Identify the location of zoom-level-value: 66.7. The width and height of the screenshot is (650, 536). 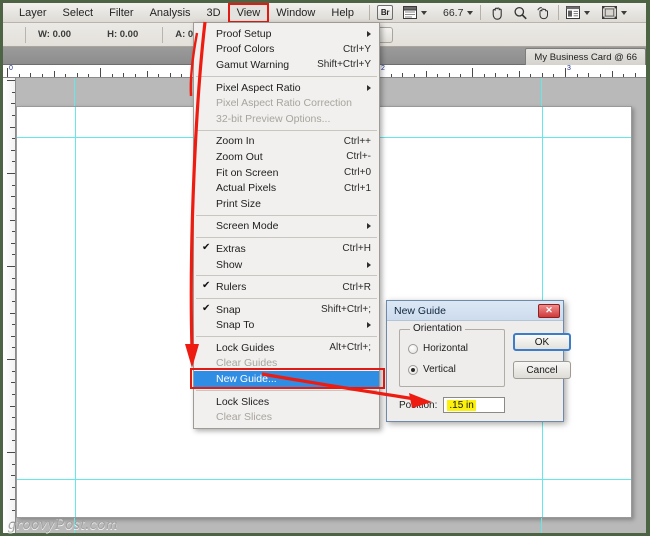
(453, 12).